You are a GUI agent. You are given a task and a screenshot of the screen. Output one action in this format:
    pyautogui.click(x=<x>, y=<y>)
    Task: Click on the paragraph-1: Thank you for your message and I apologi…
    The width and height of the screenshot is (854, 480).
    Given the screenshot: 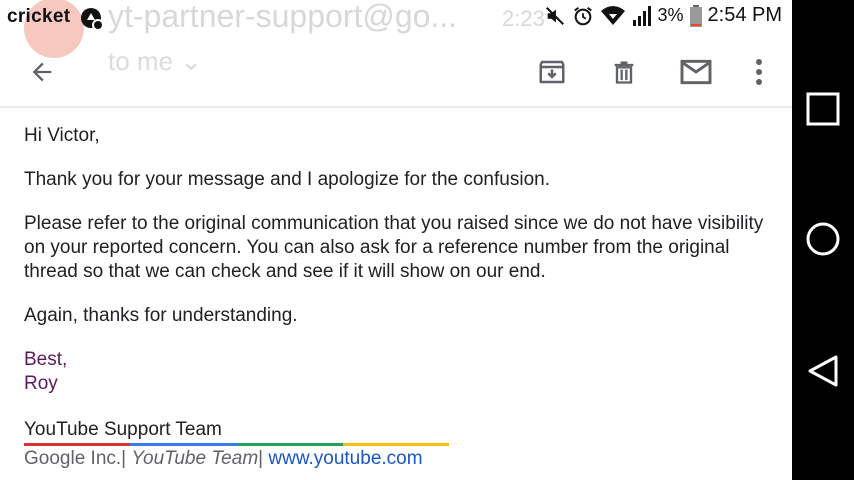 What is the action you would take?
    pyautogui.click(x=287, y=179)
    